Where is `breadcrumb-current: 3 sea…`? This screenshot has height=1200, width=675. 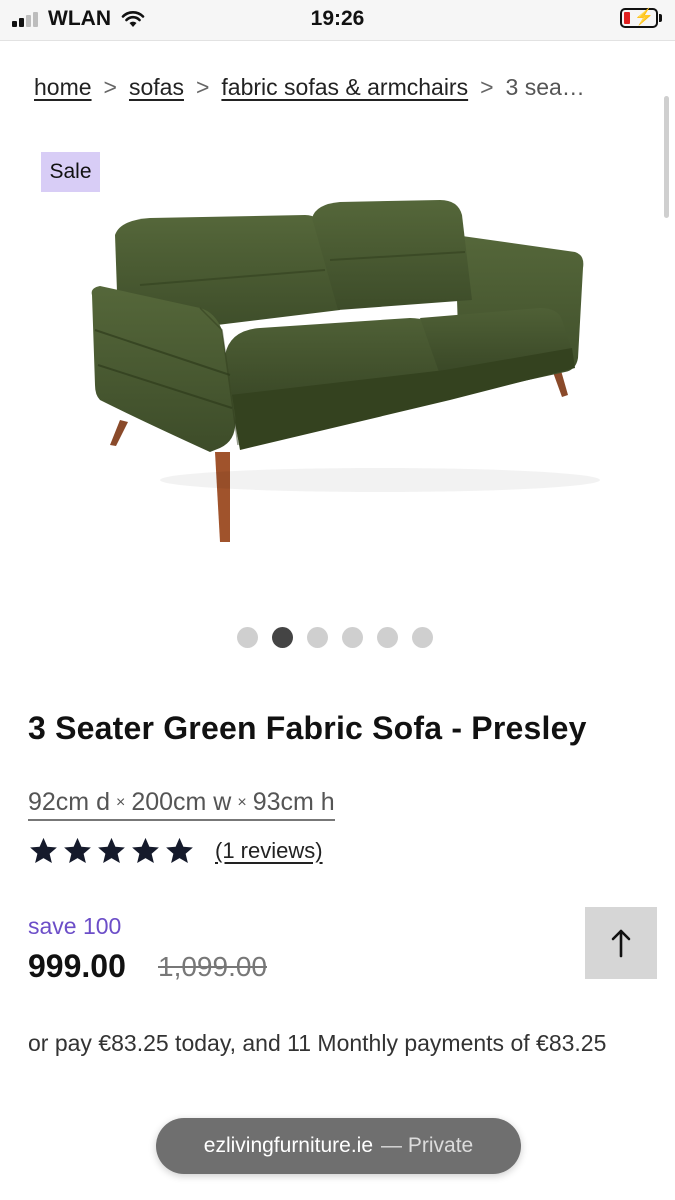
breadcrumb-current: 3 sea… is located at coordinates (545, 87).